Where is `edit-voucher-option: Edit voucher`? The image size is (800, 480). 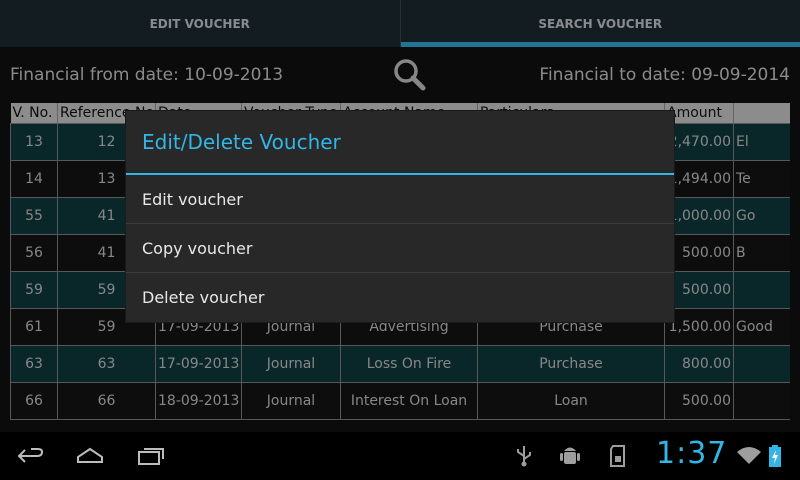
edit-voucher-option: Edit voucher is located at coordinates (400, 199).